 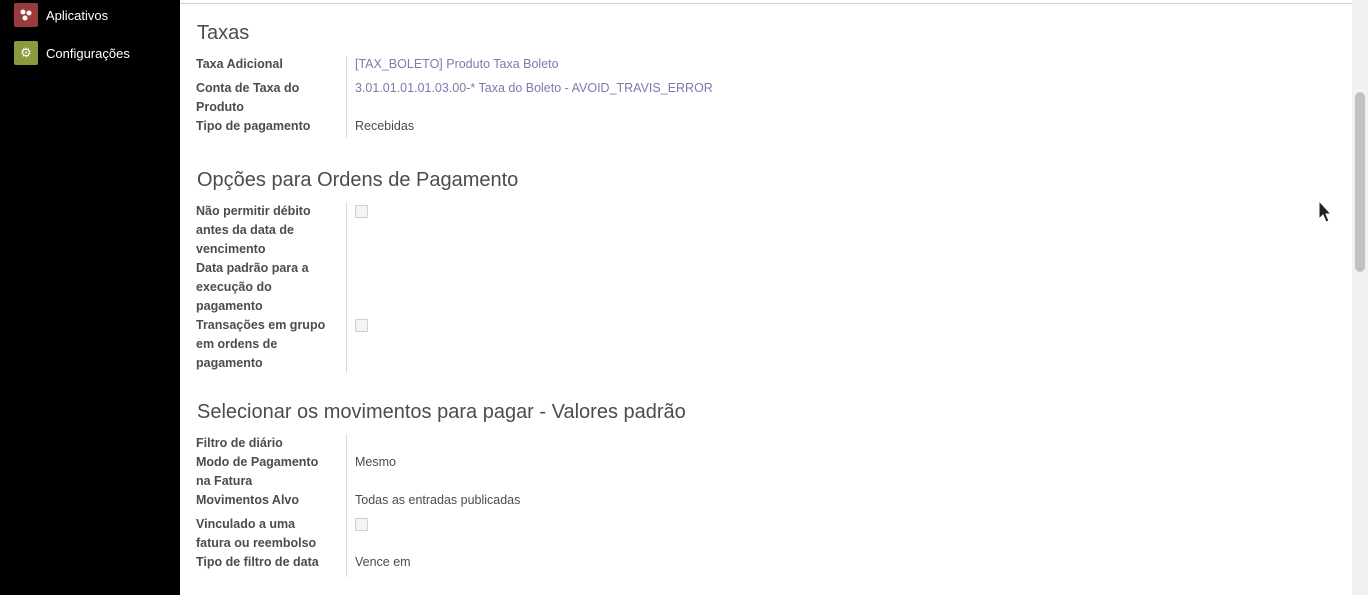 I want to click on field-value-movimentos-alvo: Todas as entradas publicadas, so click(x=438, y=500).